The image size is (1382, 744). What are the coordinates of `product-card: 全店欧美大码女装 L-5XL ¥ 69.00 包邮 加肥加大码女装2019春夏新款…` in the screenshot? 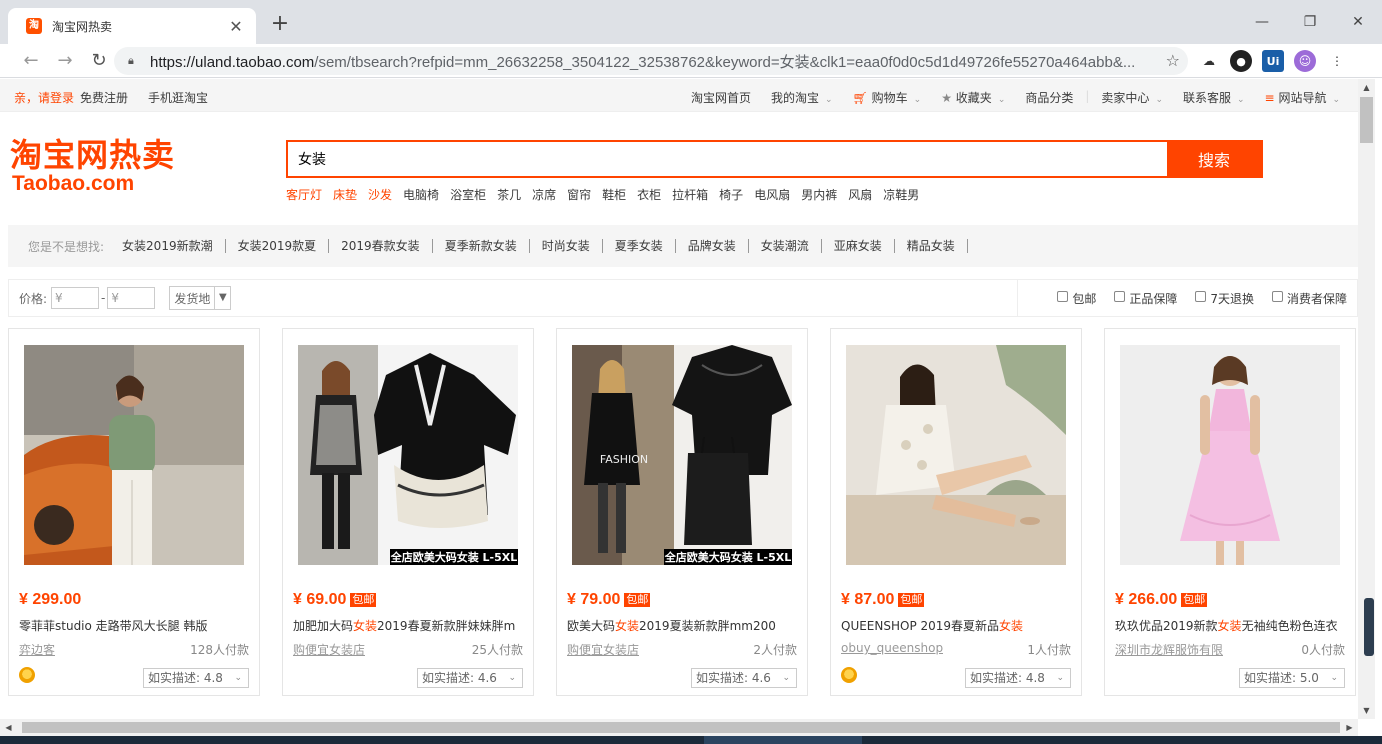 It's located at (408, 512).